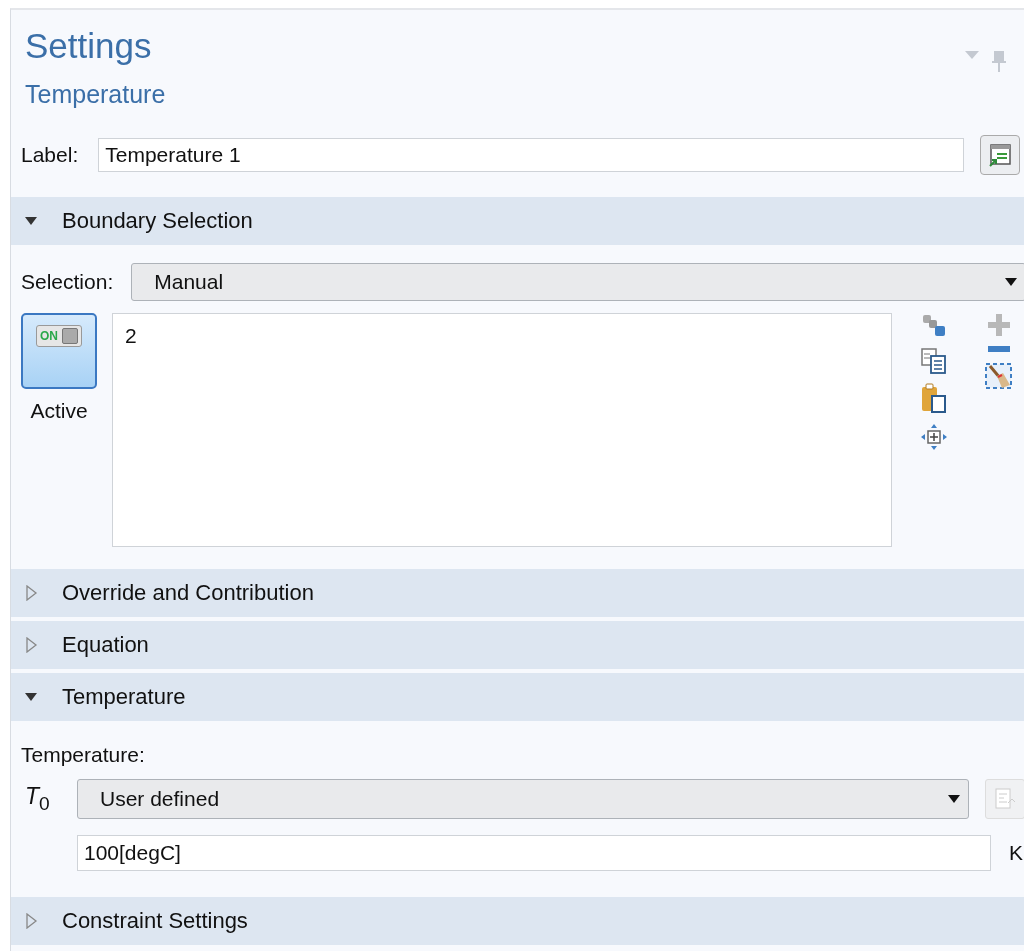  What do you see at coordinates (577, 282) in the screenshot?
I see `selection-dropdown: Manual` at bounding box center [577, 282].